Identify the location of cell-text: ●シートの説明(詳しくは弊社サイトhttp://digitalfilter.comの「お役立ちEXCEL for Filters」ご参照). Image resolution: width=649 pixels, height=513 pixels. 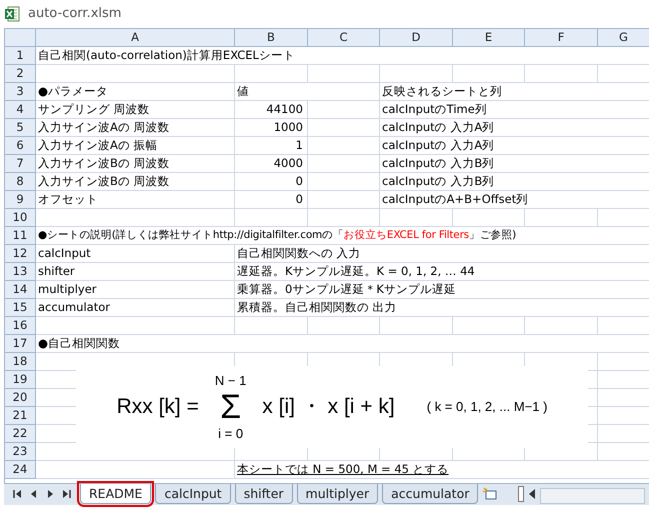
(342, 236).